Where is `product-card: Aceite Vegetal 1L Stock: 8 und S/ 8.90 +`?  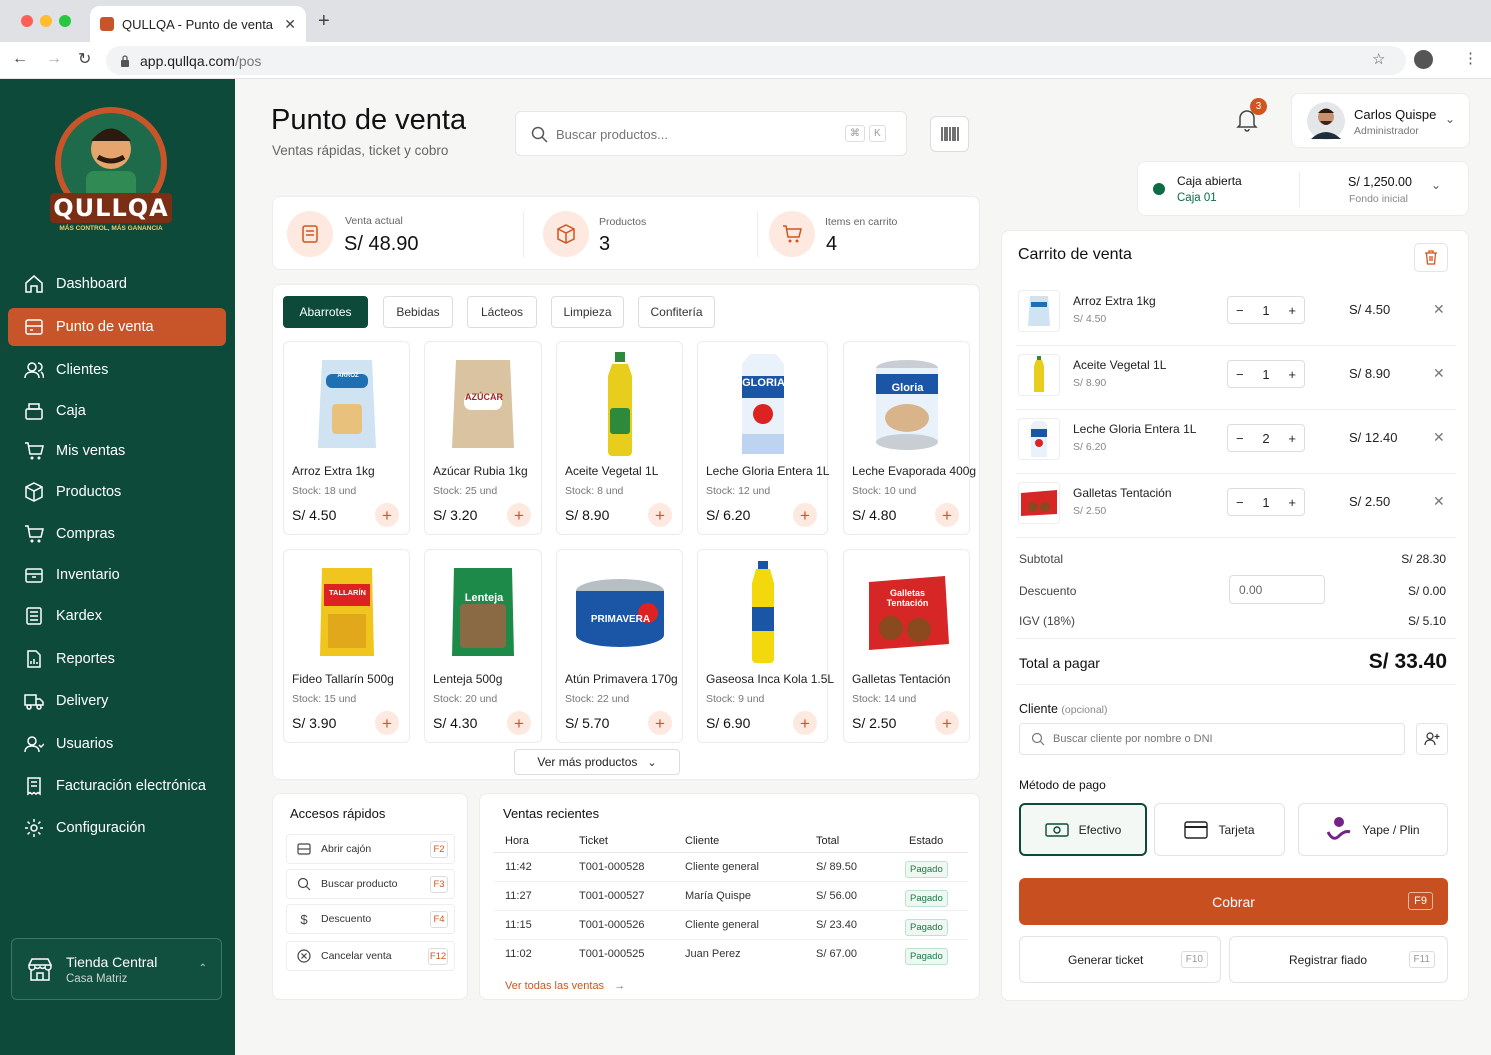 product-card: Aceite Vegetal 1L Stock: 8 und S/ 8.90 + is located at coordinates (619, 438).